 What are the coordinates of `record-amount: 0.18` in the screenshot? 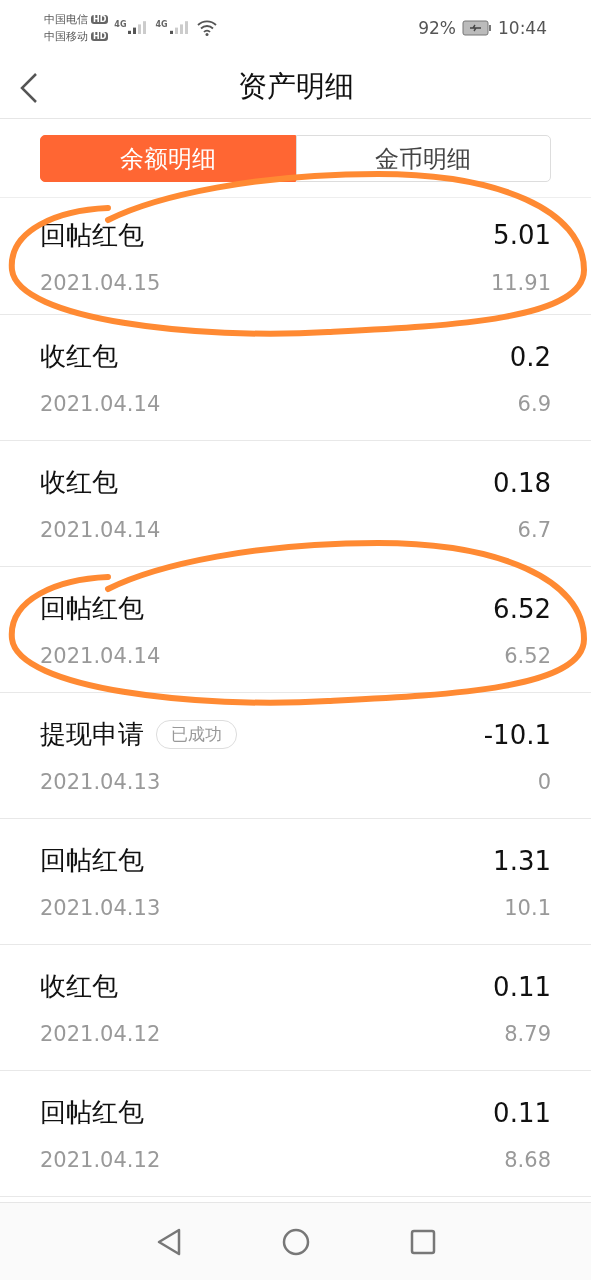 It's located at (522, 482).